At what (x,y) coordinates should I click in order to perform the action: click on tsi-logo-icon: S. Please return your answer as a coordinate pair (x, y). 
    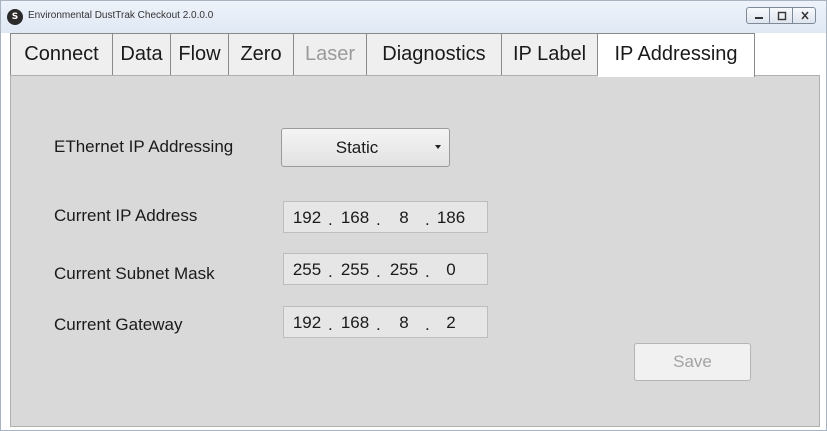
    Looking at the image, I should click on (15, 17).